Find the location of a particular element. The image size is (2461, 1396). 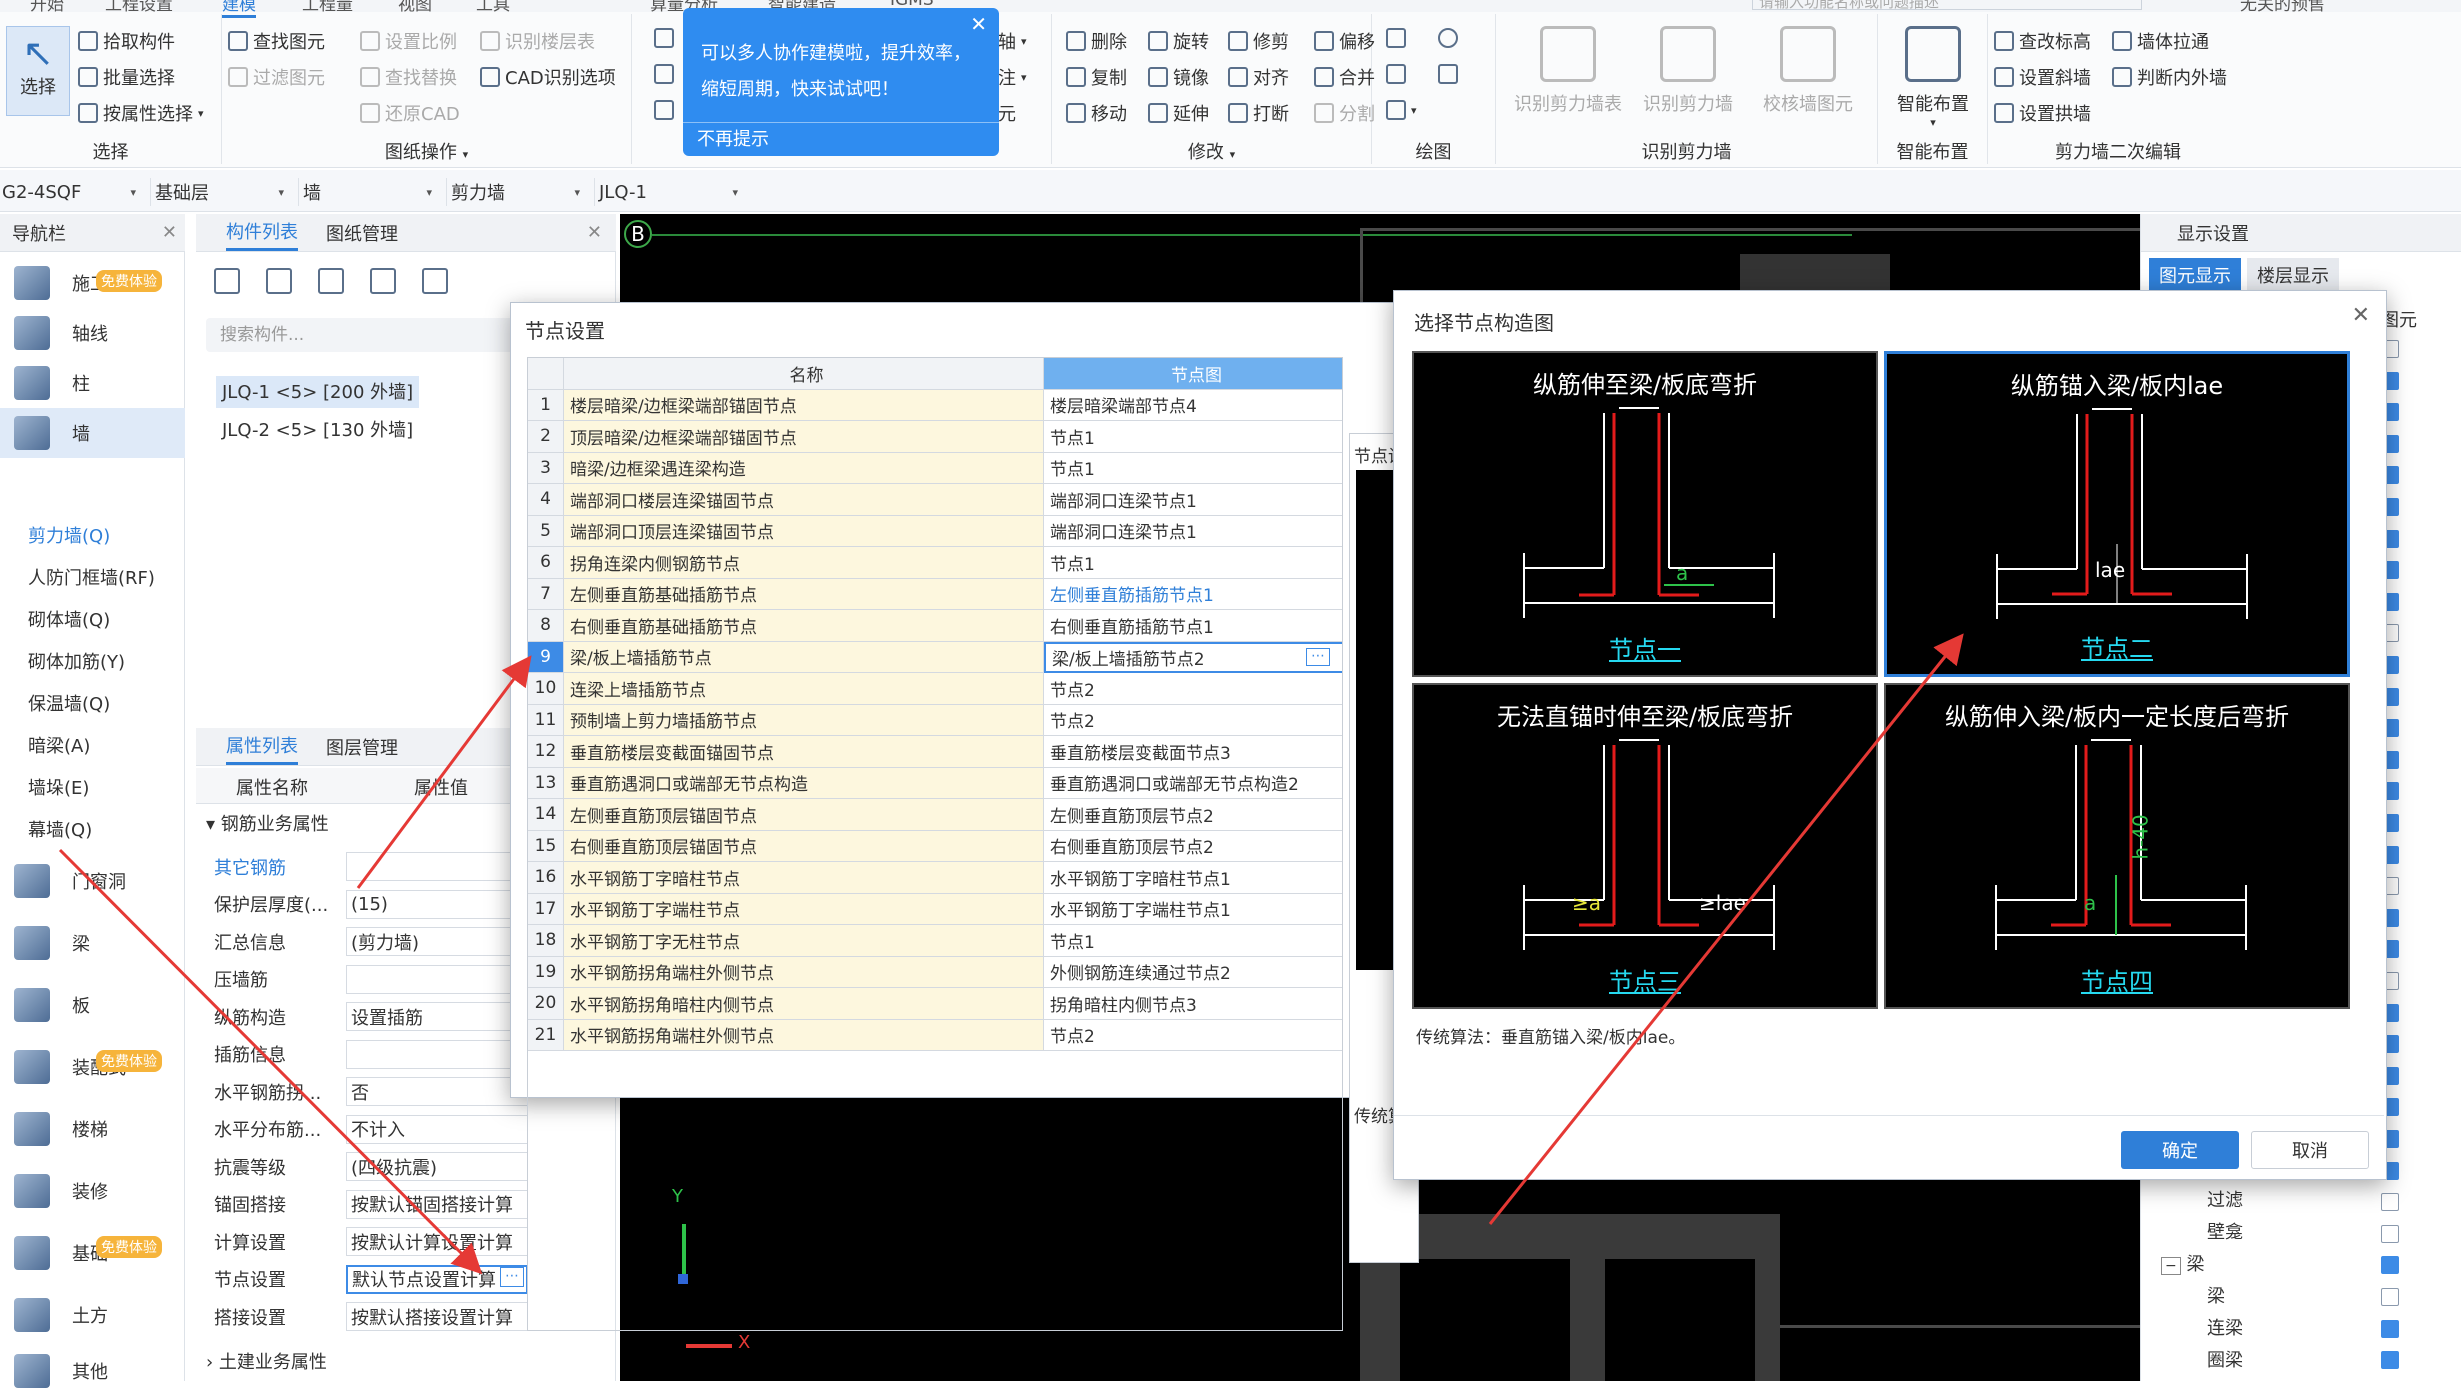

arrow-to-node-row is located at coordinates (444, 772).